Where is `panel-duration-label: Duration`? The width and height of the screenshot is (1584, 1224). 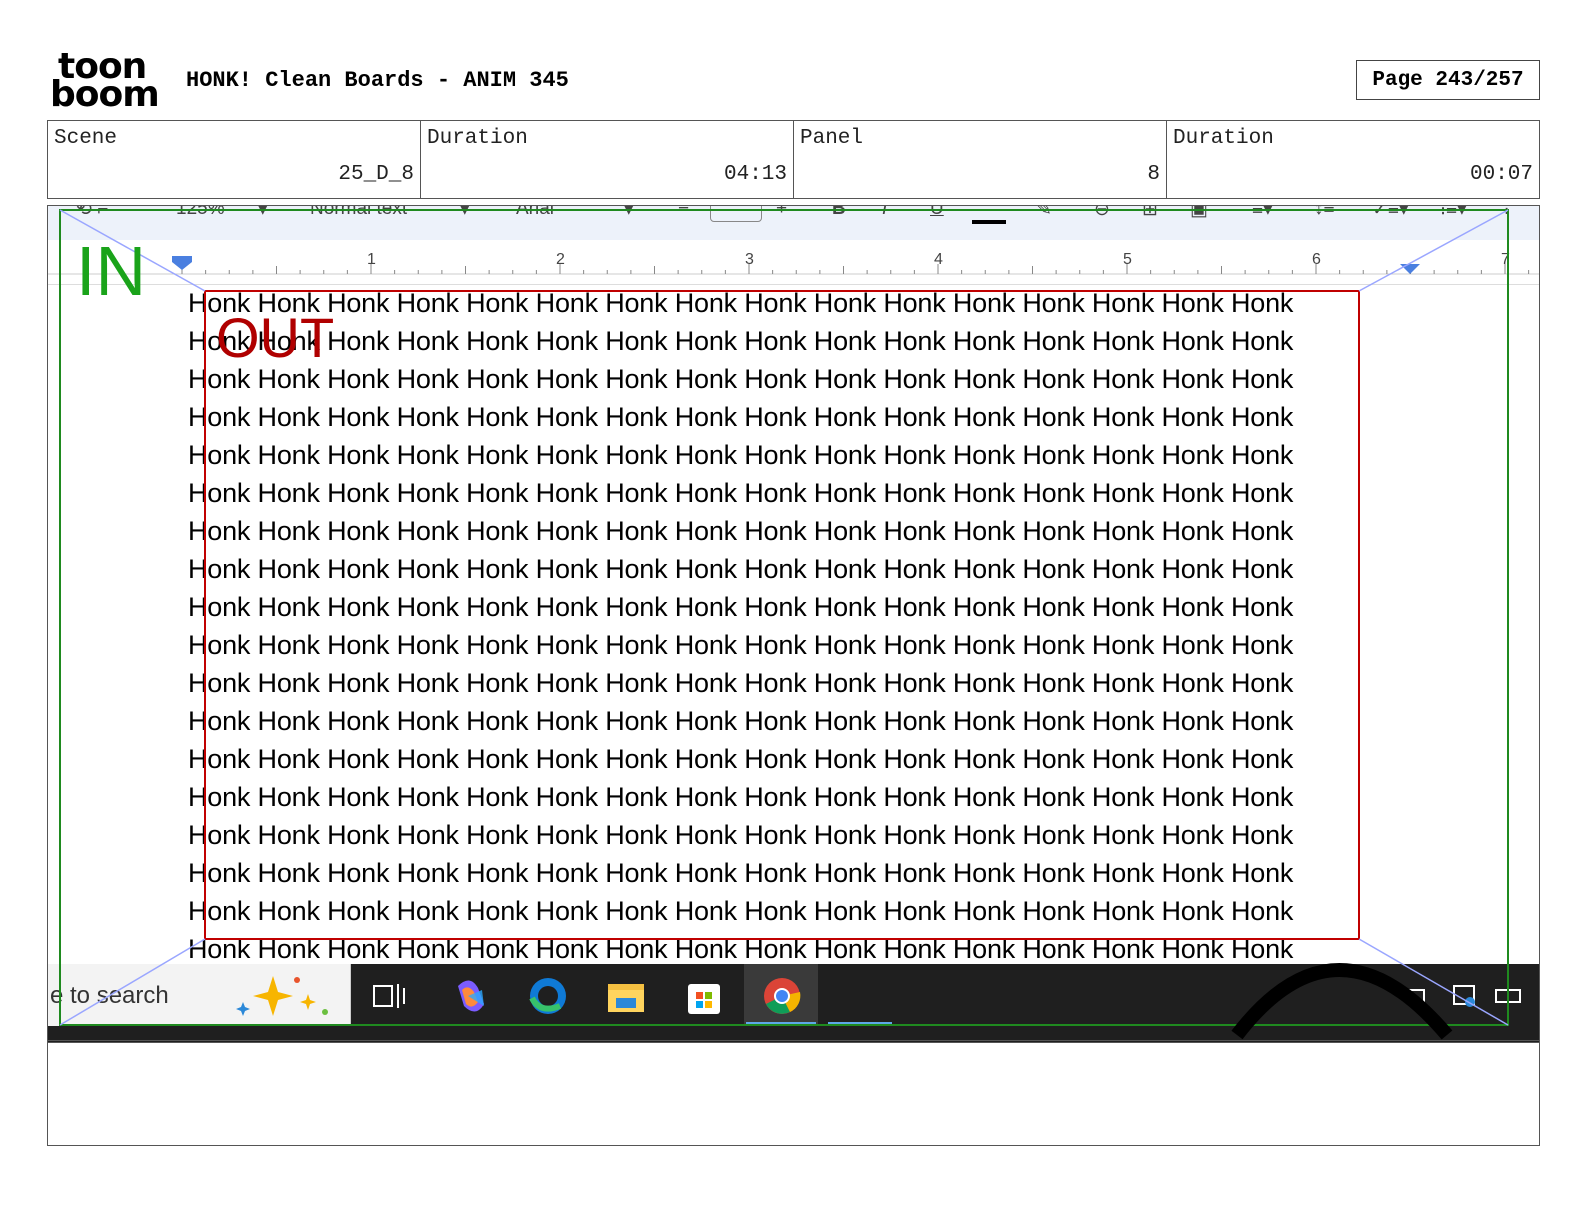
panel-duration-label: Duration is located at coordinates (1223, 138).